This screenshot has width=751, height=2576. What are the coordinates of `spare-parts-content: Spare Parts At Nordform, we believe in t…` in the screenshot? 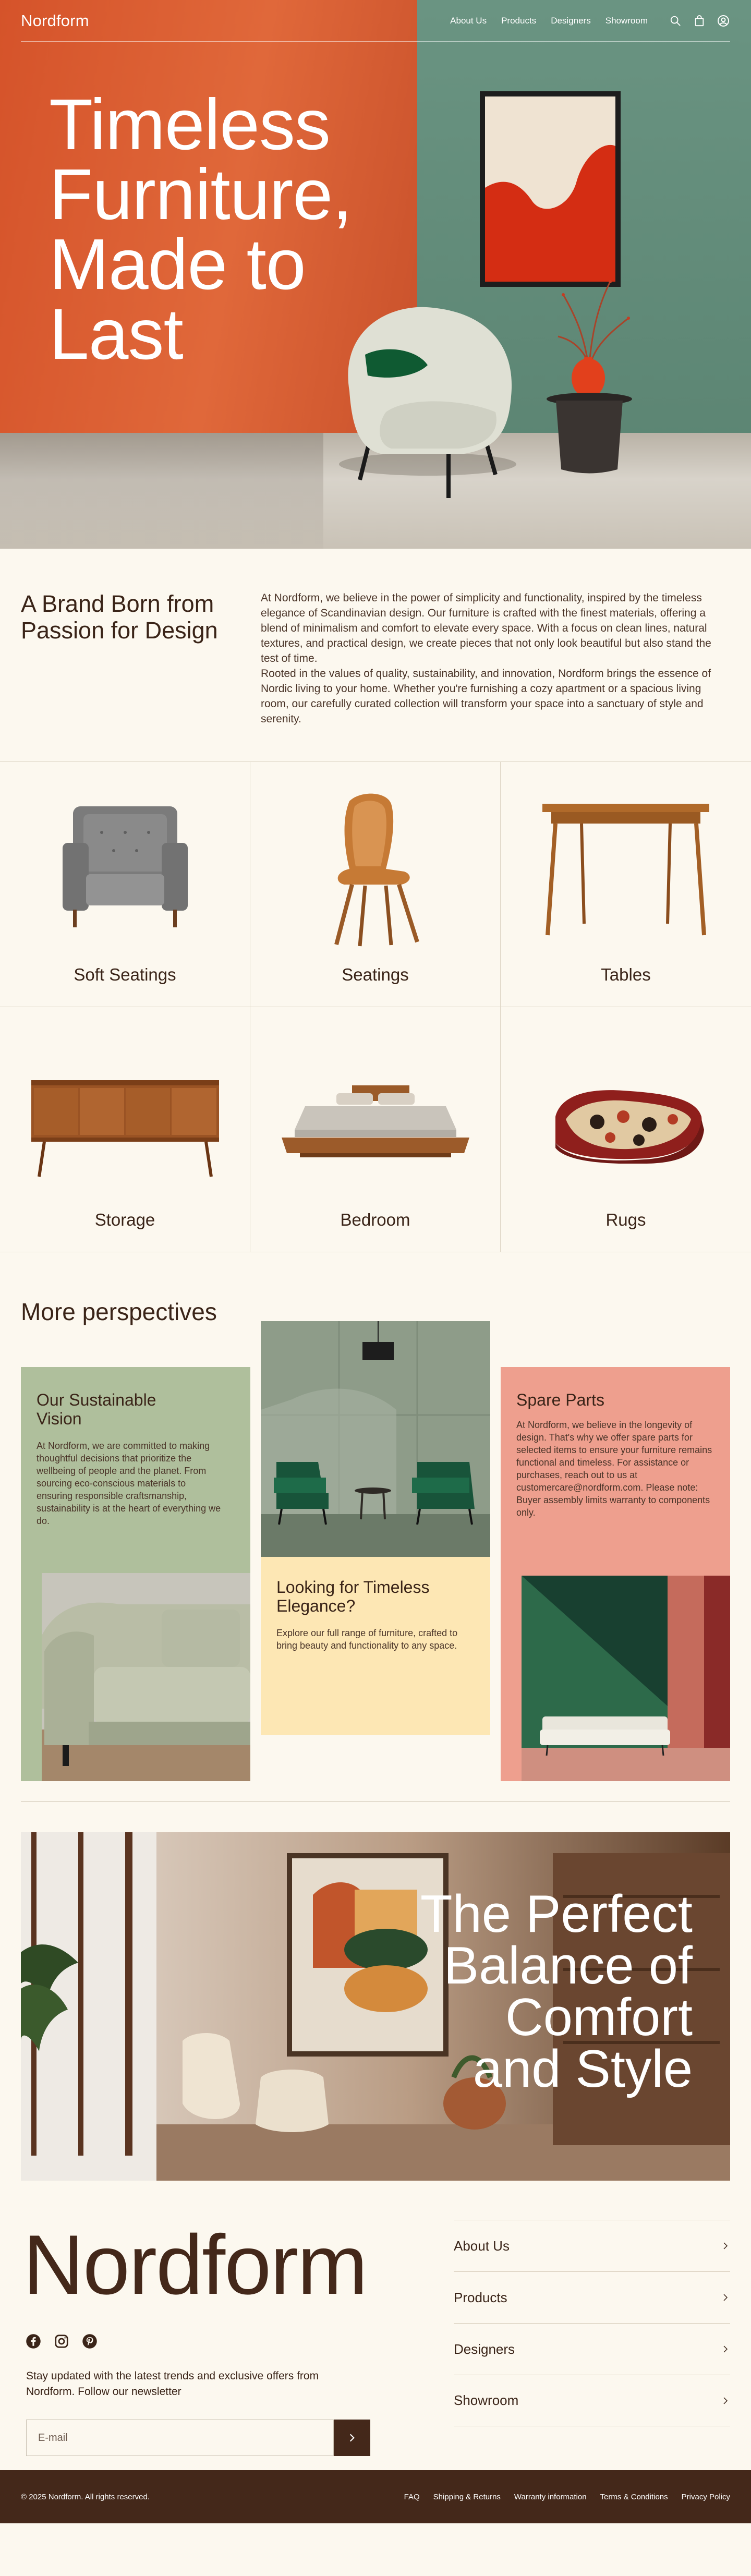 It's located at (616, 1443).